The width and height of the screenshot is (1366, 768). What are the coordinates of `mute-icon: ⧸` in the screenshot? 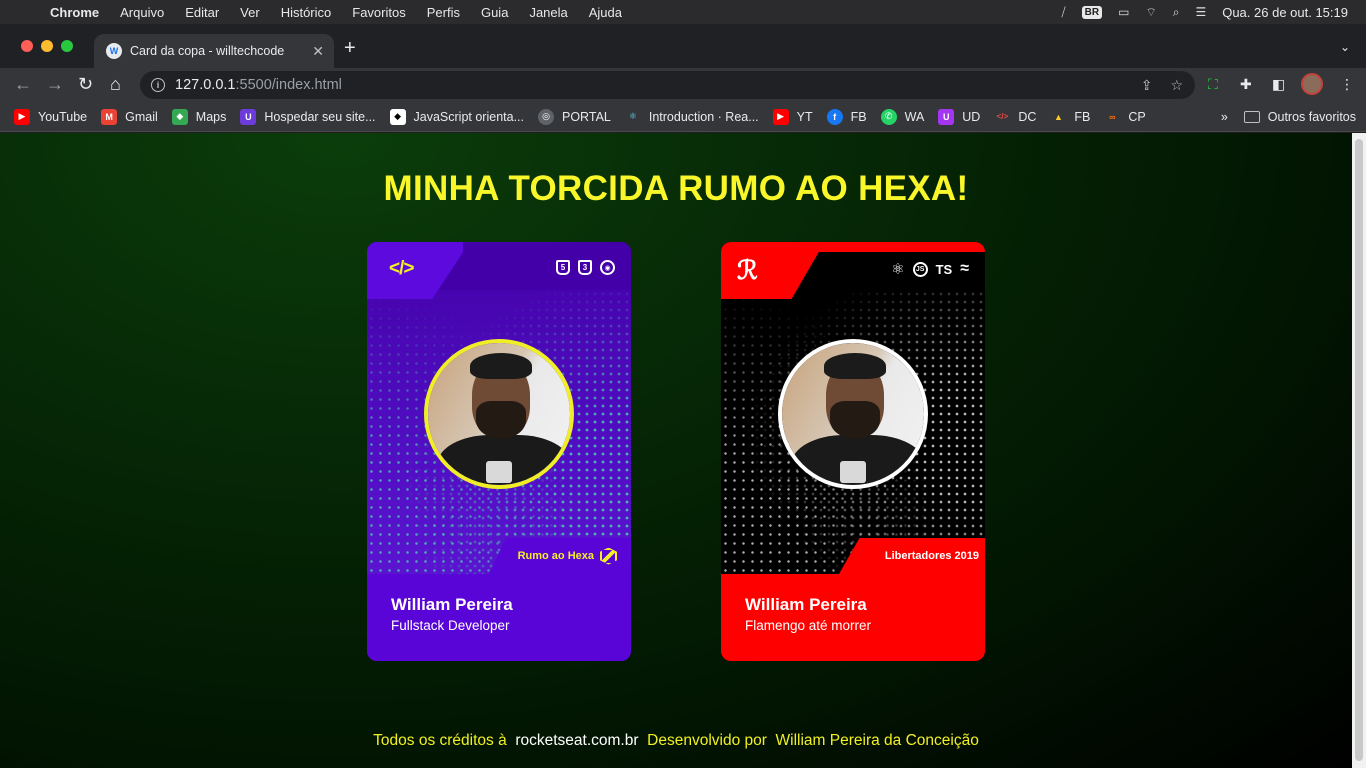 It's located at (1064, 12).